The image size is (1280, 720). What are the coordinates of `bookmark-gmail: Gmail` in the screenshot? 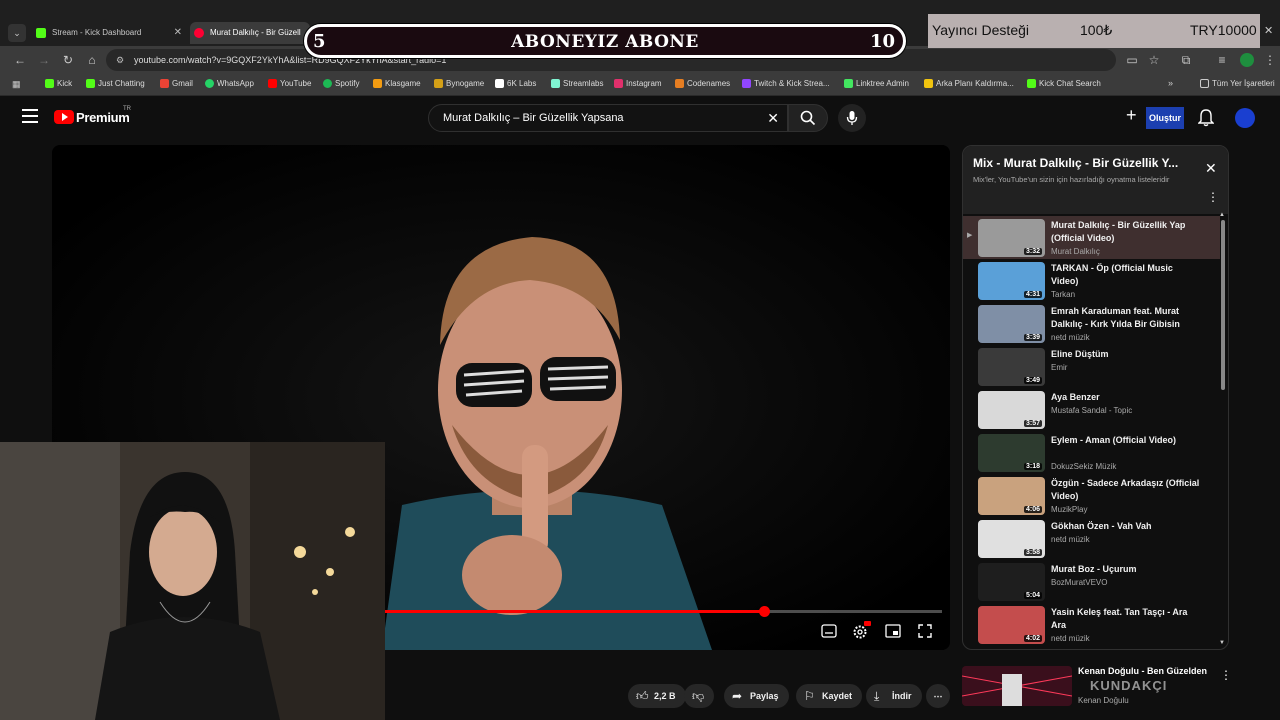 It's located at (176, 83).